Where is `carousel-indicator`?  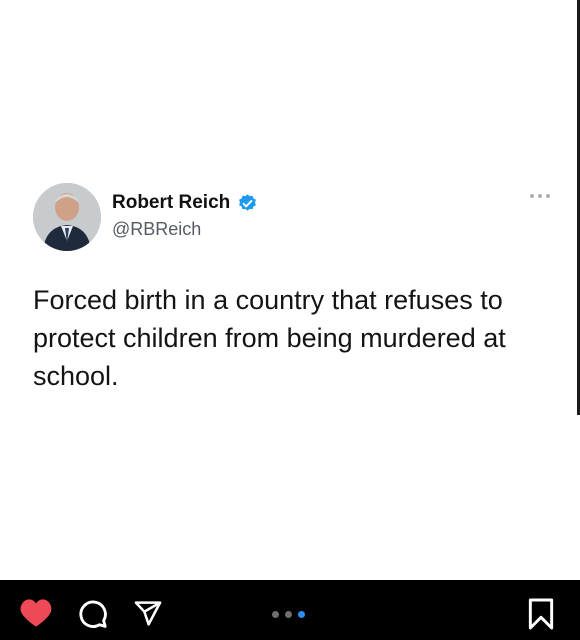 carousel-indicator is located at coordinates (288, 614).